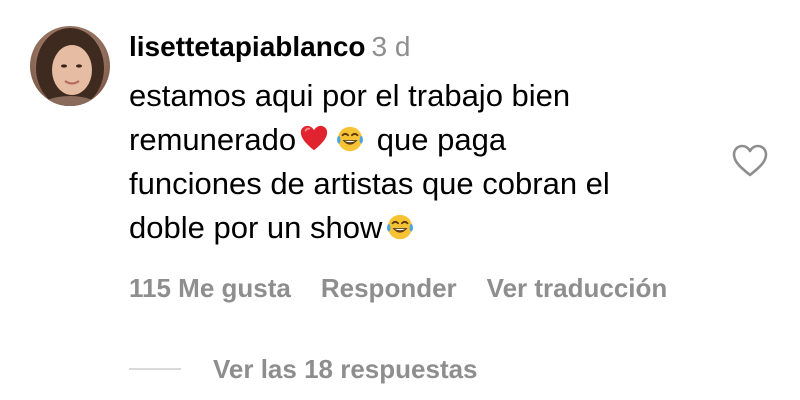 Image resolution: width=800 pixels, height=400 pixels. What do you see at coordinates (247, 46) in the screenshot?
I see `username: lisettetapiablanco` at bounding box center [247, 46].